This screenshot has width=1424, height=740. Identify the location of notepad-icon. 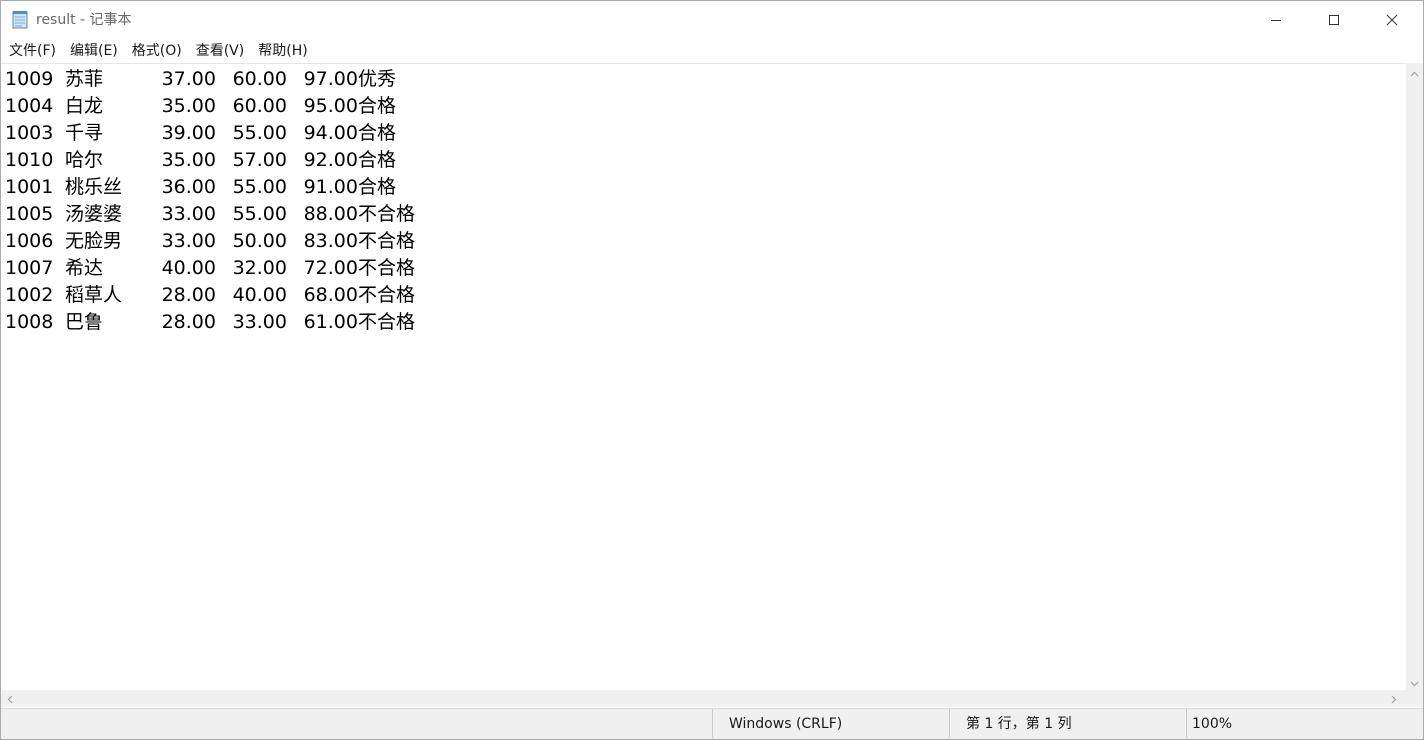
(20, 19).